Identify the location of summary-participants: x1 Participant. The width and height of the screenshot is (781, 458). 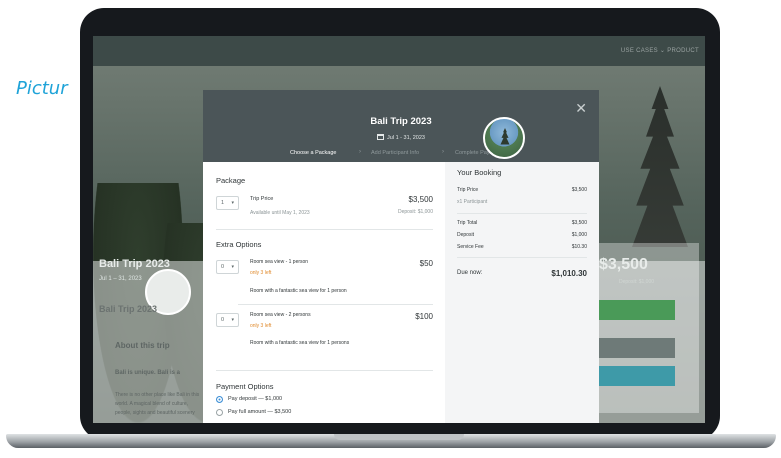
(472, 202).